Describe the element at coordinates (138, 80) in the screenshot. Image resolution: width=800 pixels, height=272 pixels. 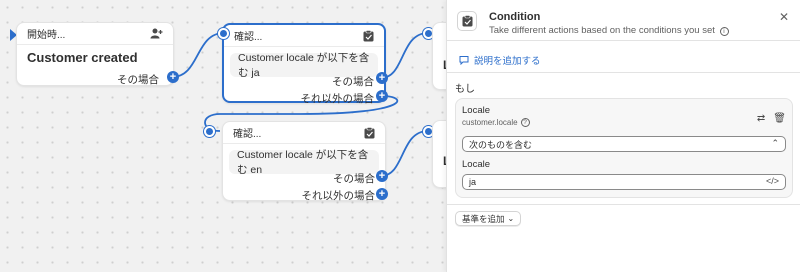
I see `start-branch-then-label: その場合` at that location.